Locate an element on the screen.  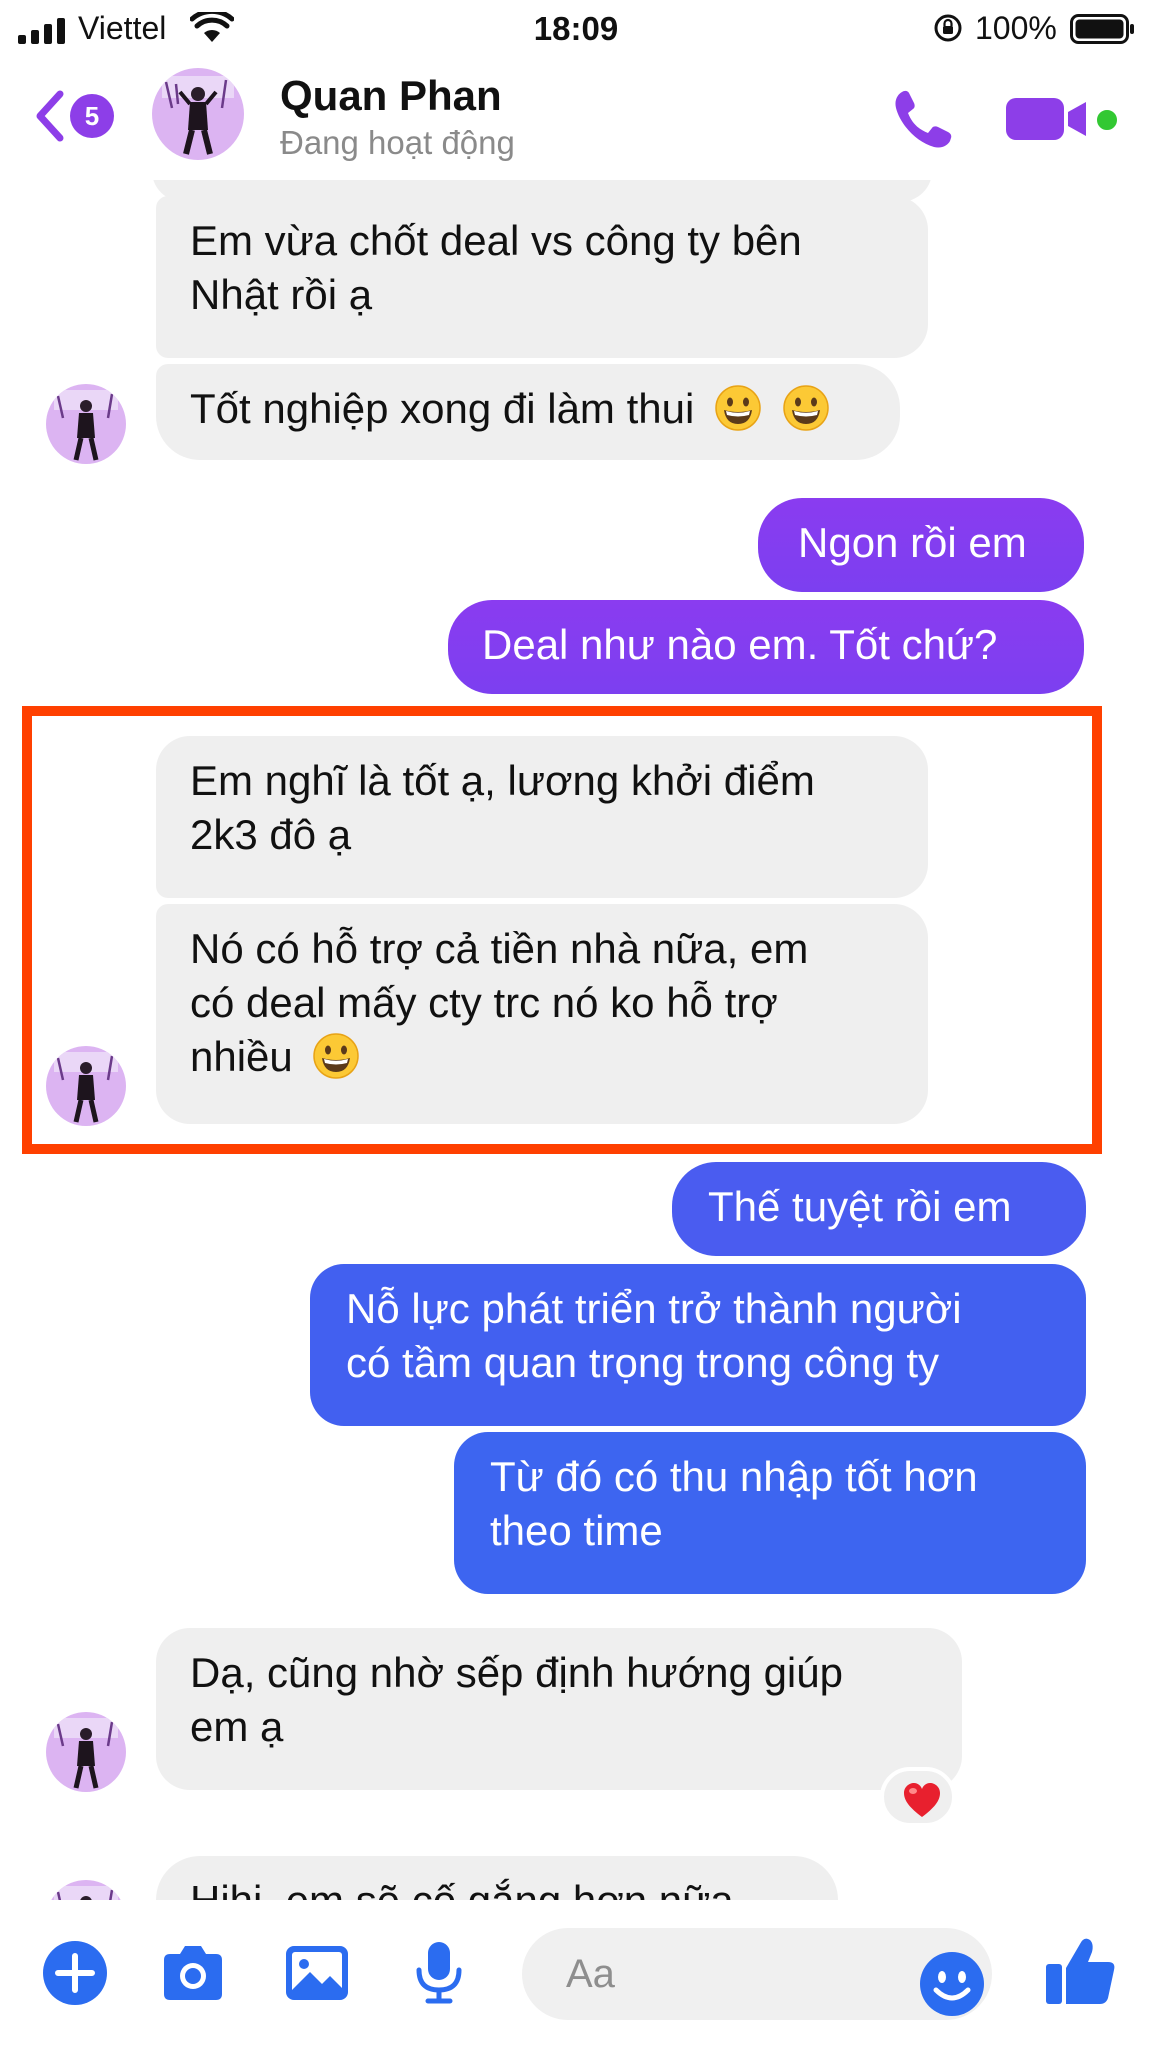
plus-icon is located at coordinates (75, 1973).